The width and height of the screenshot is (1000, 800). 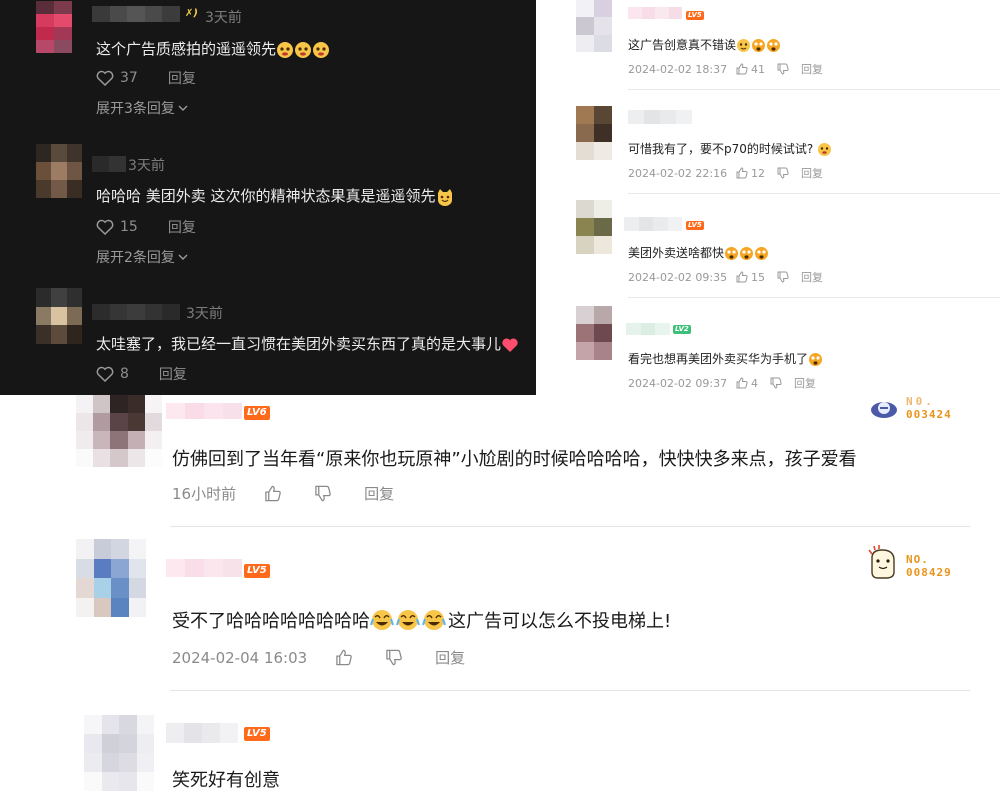 What do you see at coordinates (445, 197) in the screenshot?
I see `cat-emoji-icon` at bounding box center [445, 197].